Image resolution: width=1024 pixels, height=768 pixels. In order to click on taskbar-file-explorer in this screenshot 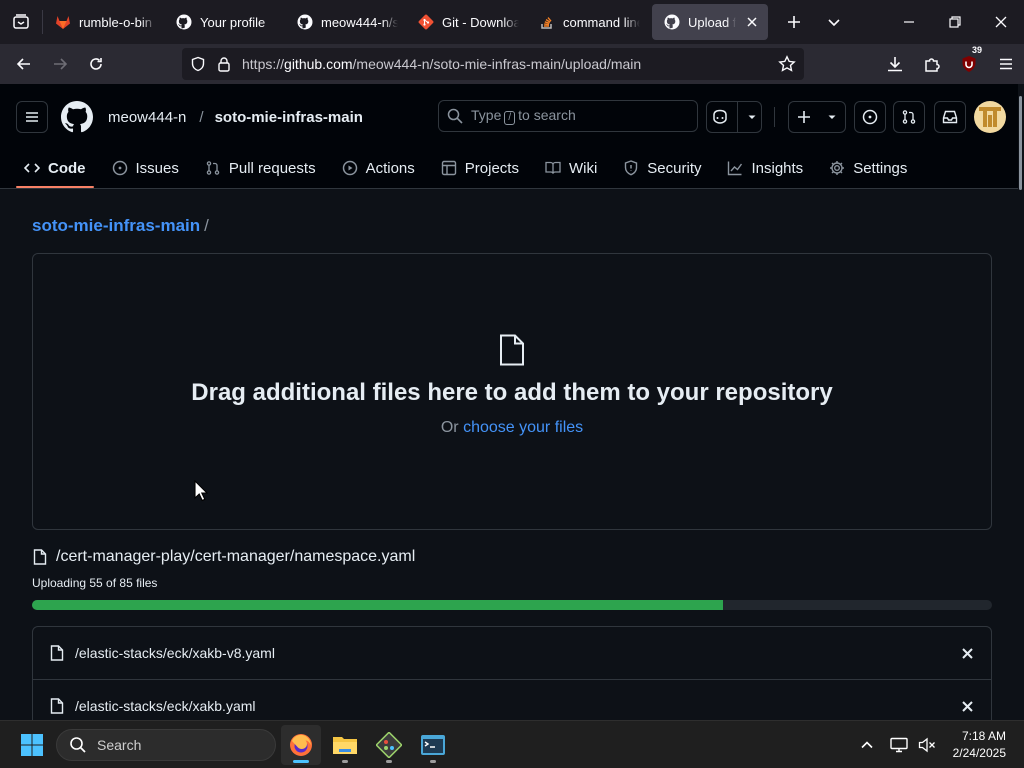, I will do `click(345, 745)`.